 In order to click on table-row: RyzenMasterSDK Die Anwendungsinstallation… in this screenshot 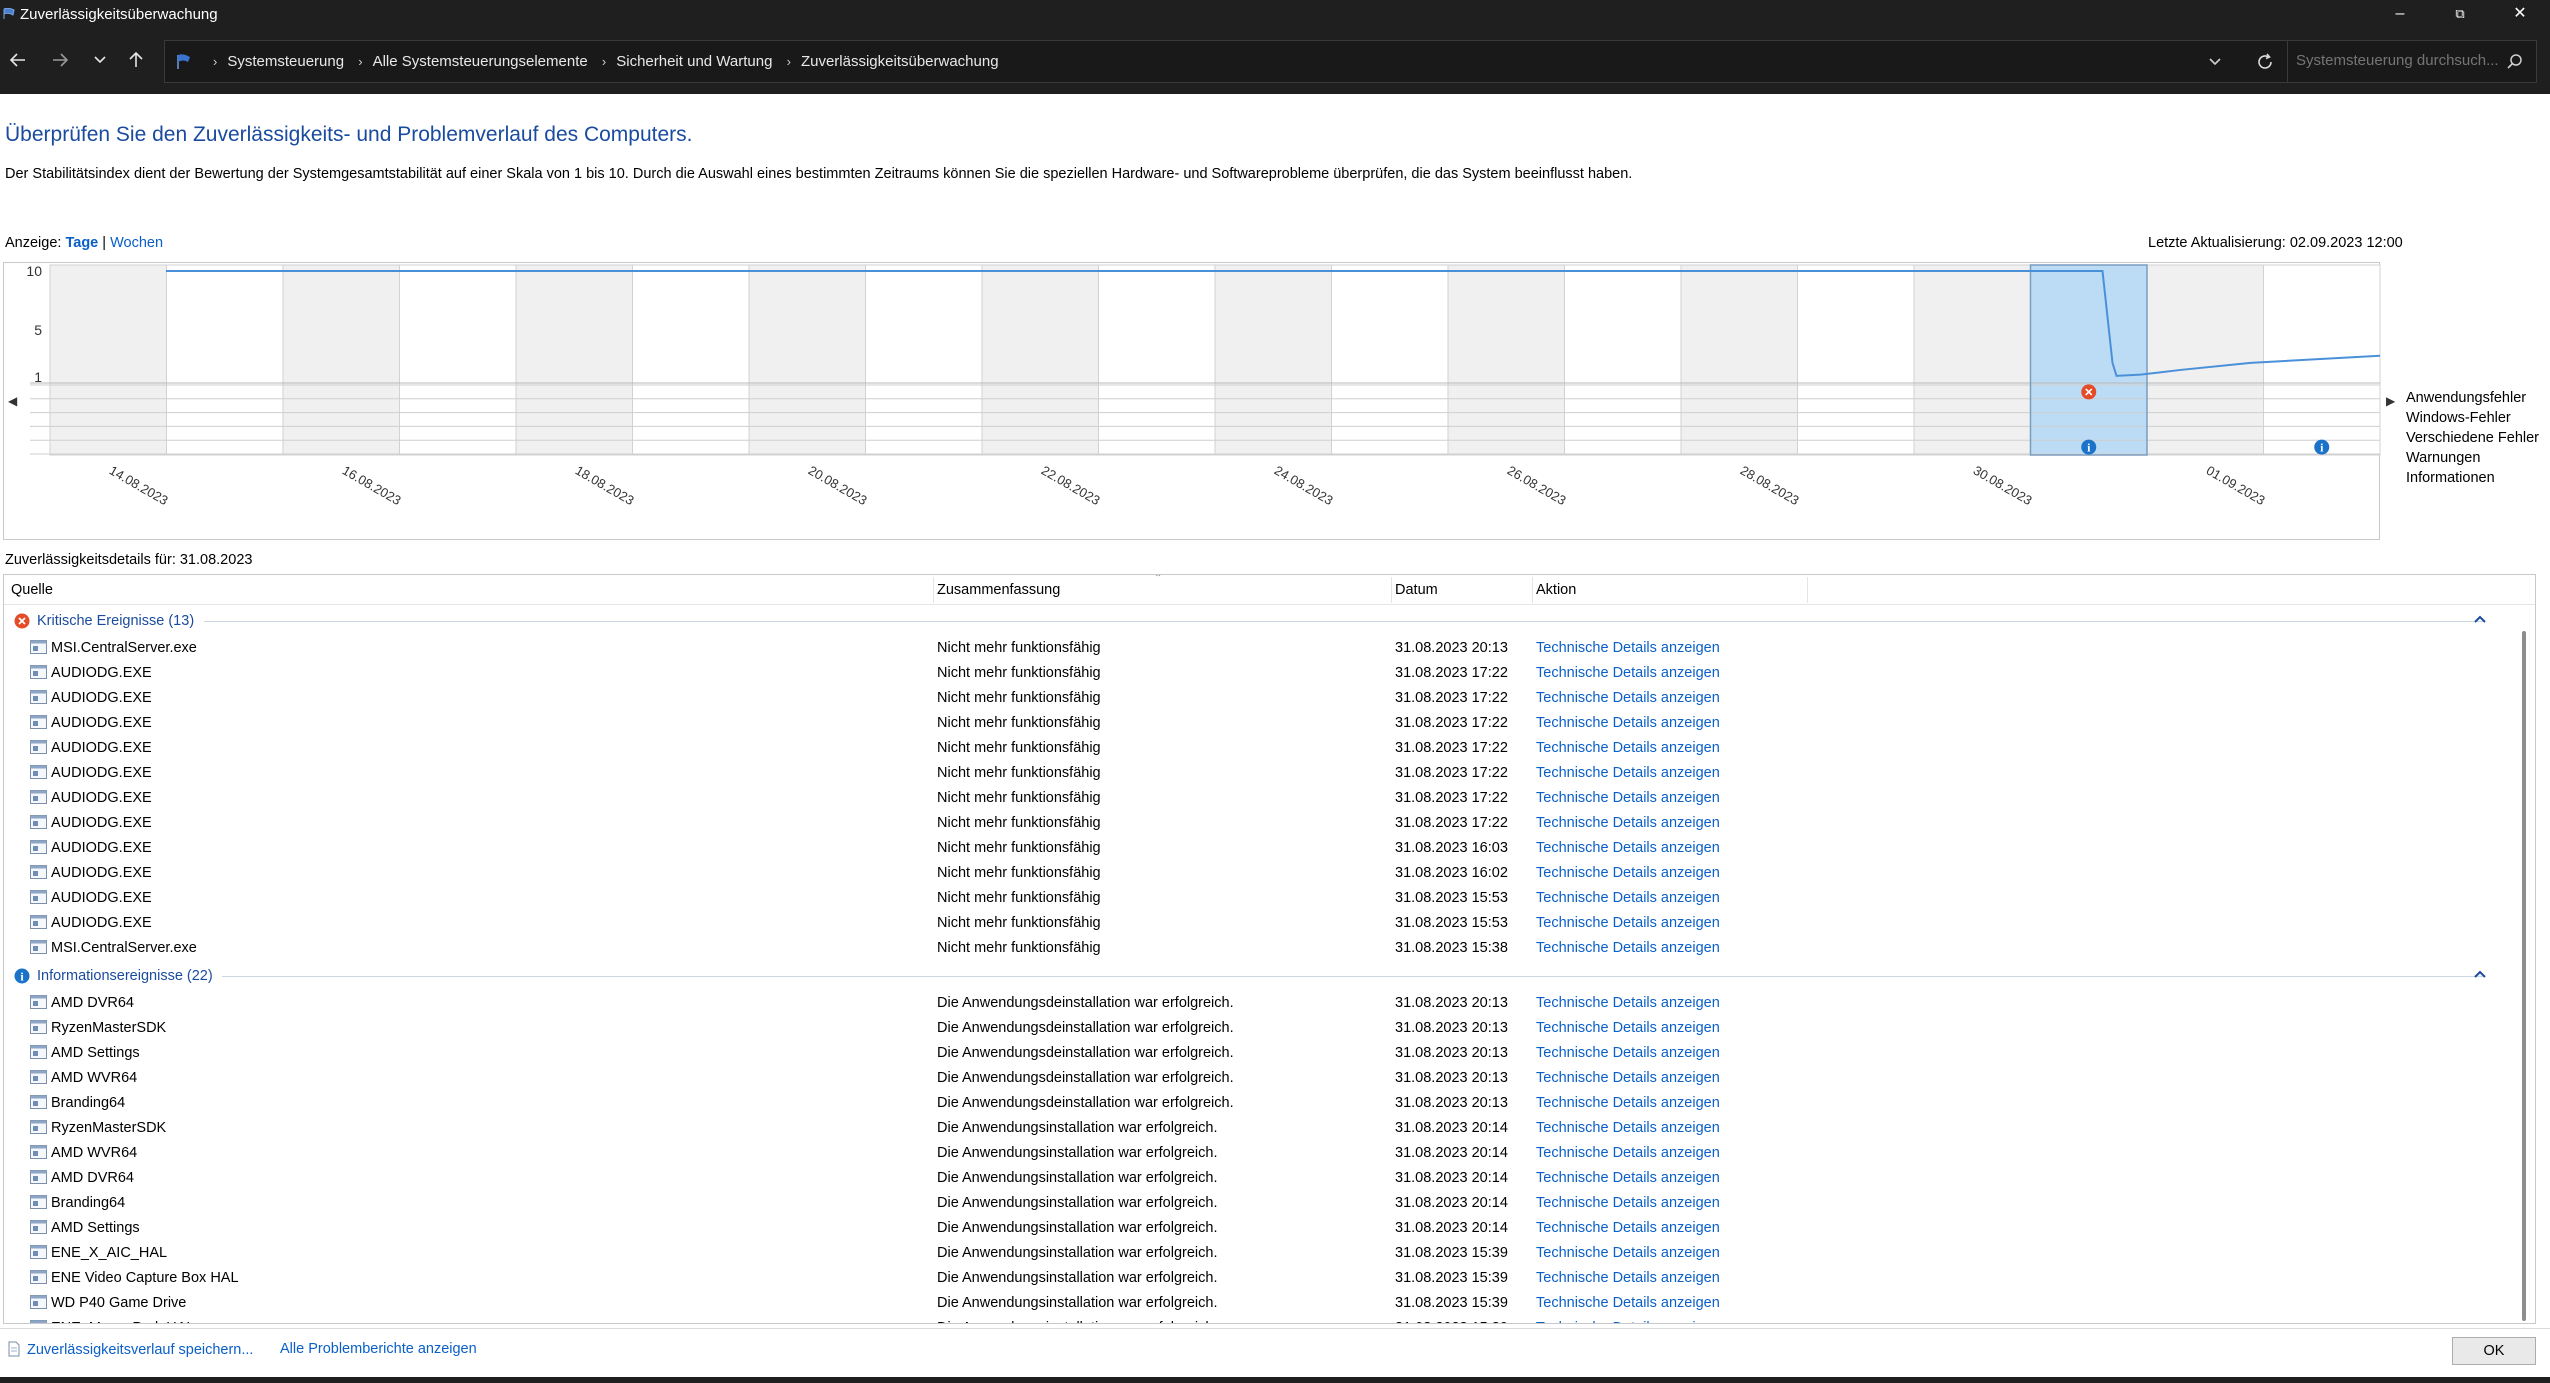, I will do `click(1259, 1127)`.